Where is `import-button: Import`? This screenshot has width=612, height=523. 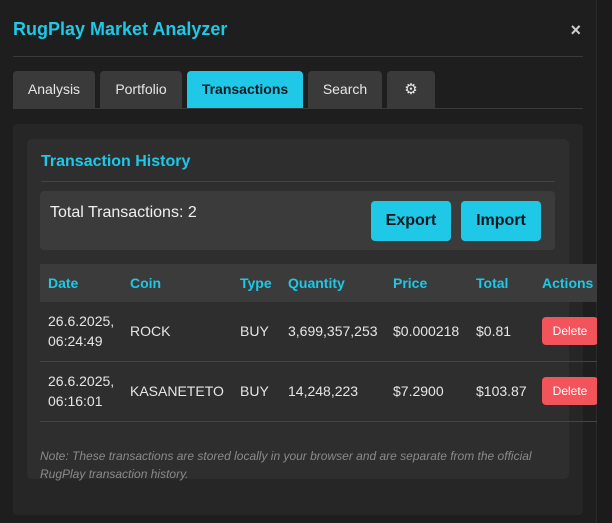
import-button: Import is located at coordinates (501, 221).